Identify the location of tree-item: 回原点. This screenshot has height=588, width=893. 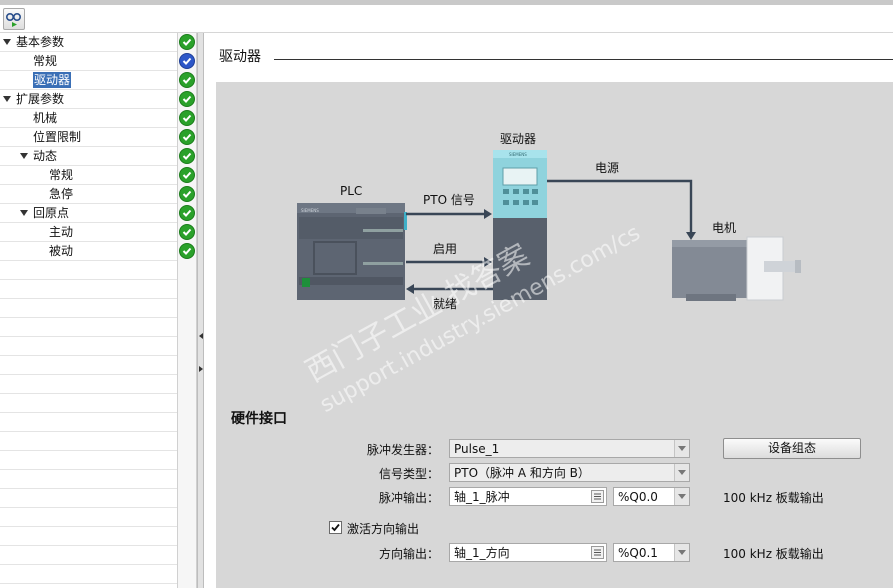
(88, 213).